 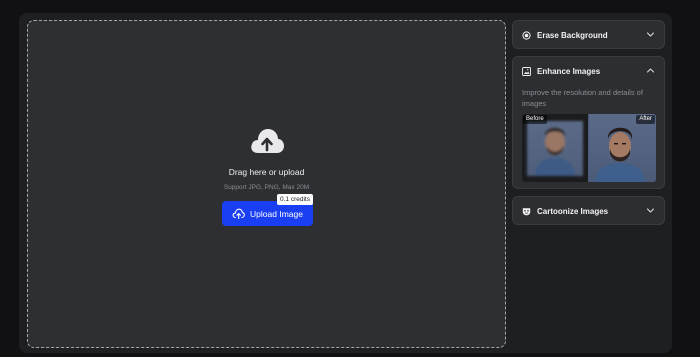 What do you see at coordinates (620, 154) in the screenshot?
I see `sharp-portrait-illustration` at bounding box center [620, 154].